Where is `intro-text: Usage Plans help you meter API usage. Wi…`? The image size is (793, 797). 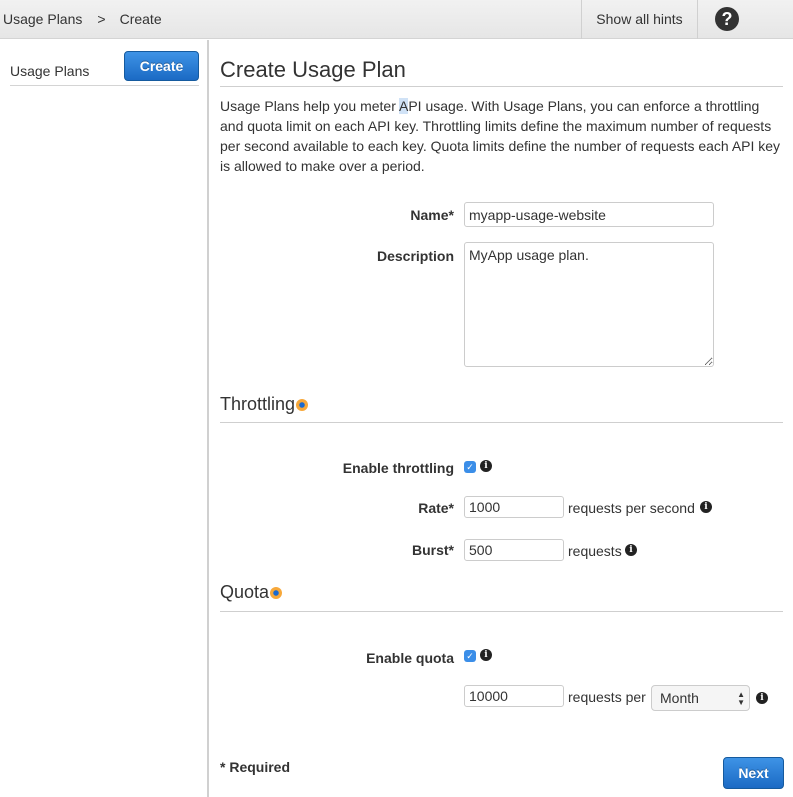
intro-text: Usage Plans help you meter API usage. Wi… is located at coordinates (501, 136).